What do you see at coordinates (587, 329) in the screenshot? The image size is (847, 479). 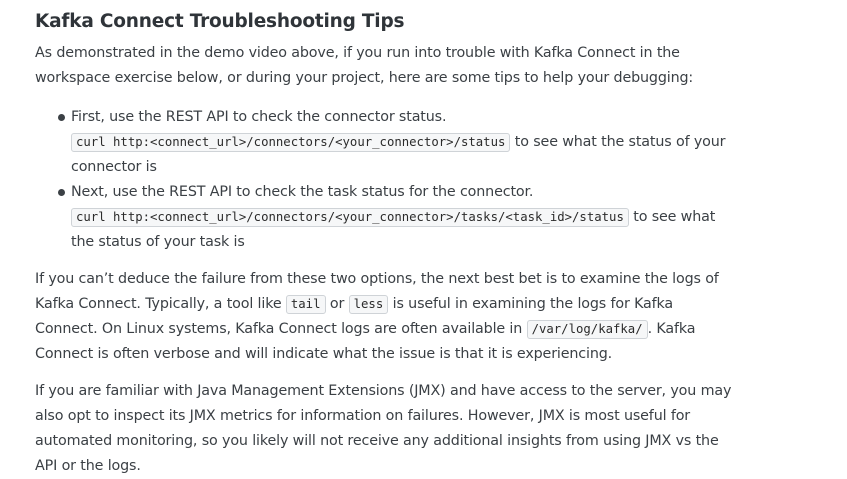 I see `inline-code-log-path: /var/log/kafka/` at bounding box center [587, 329].